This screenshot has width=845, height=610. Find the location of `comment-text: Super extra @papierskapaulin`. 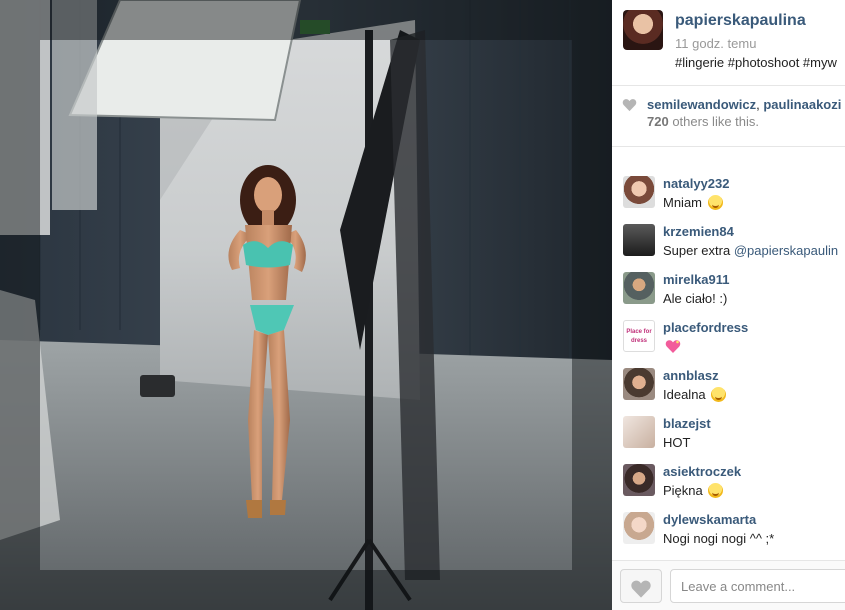

comment-text: Super extra @papierskapaulin is located at coordinates (750, 250).